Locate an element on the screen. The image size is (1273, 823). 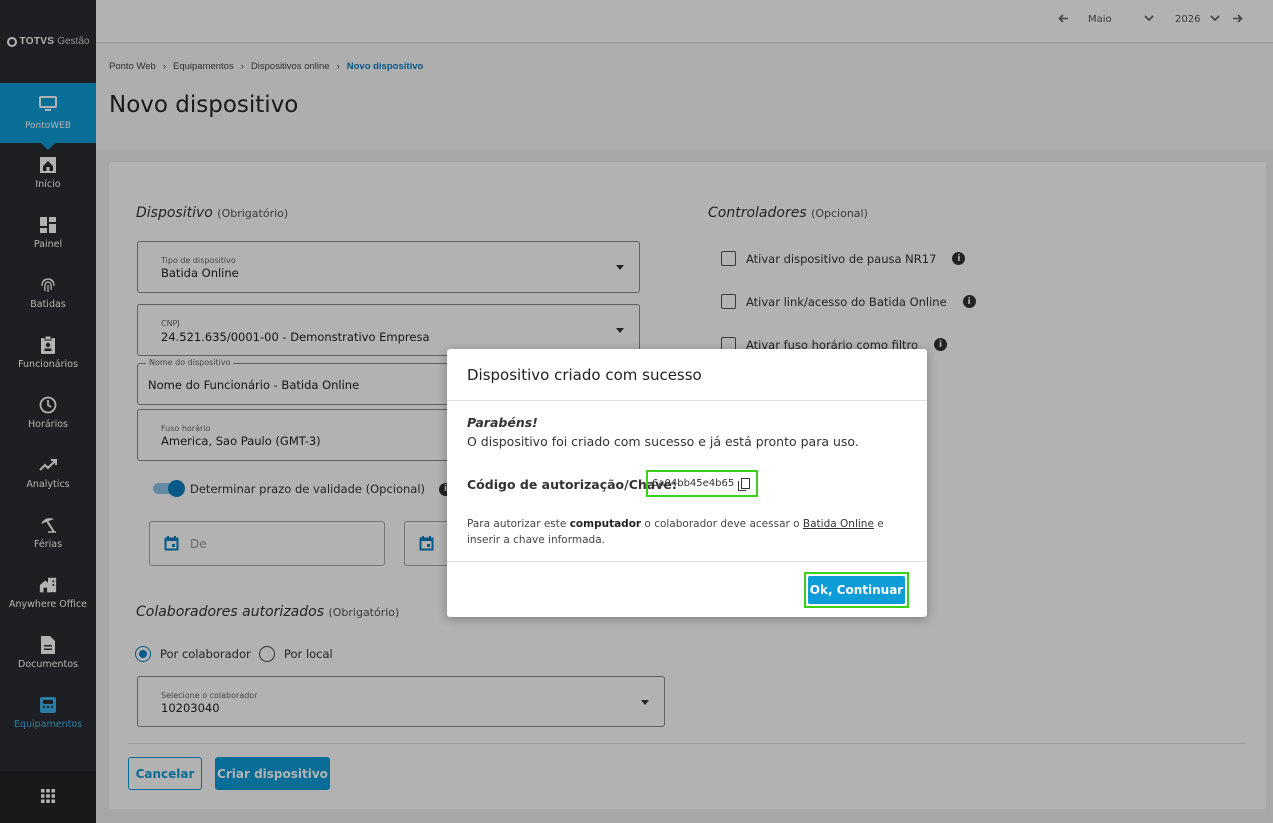
dialog-title: Dispositivo criado com sucesso is located at coordinates (584, 375).